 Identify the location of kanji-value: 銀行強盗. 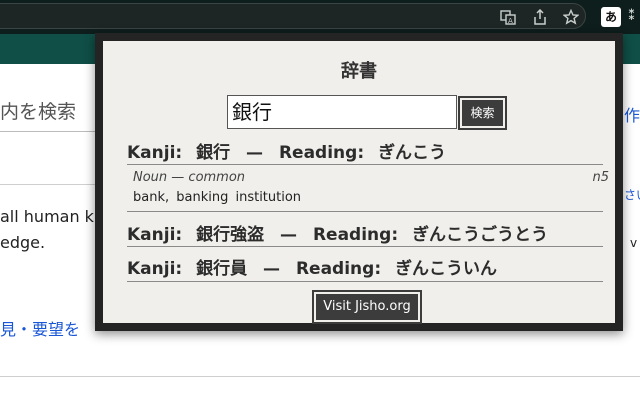
(230, 235).